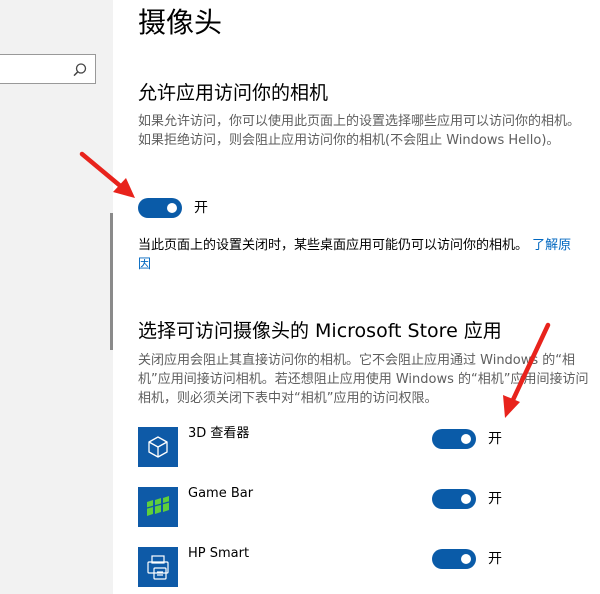 This screenshot has width=600, height=594. What do you see at coordinates (333, 245) in the screenshot?
I see `desktop-apps-note-text: 当此页面上的设置关闭时，某些桌面应用可能仍可以访问你的相机。` at bounding box center [333, 245].